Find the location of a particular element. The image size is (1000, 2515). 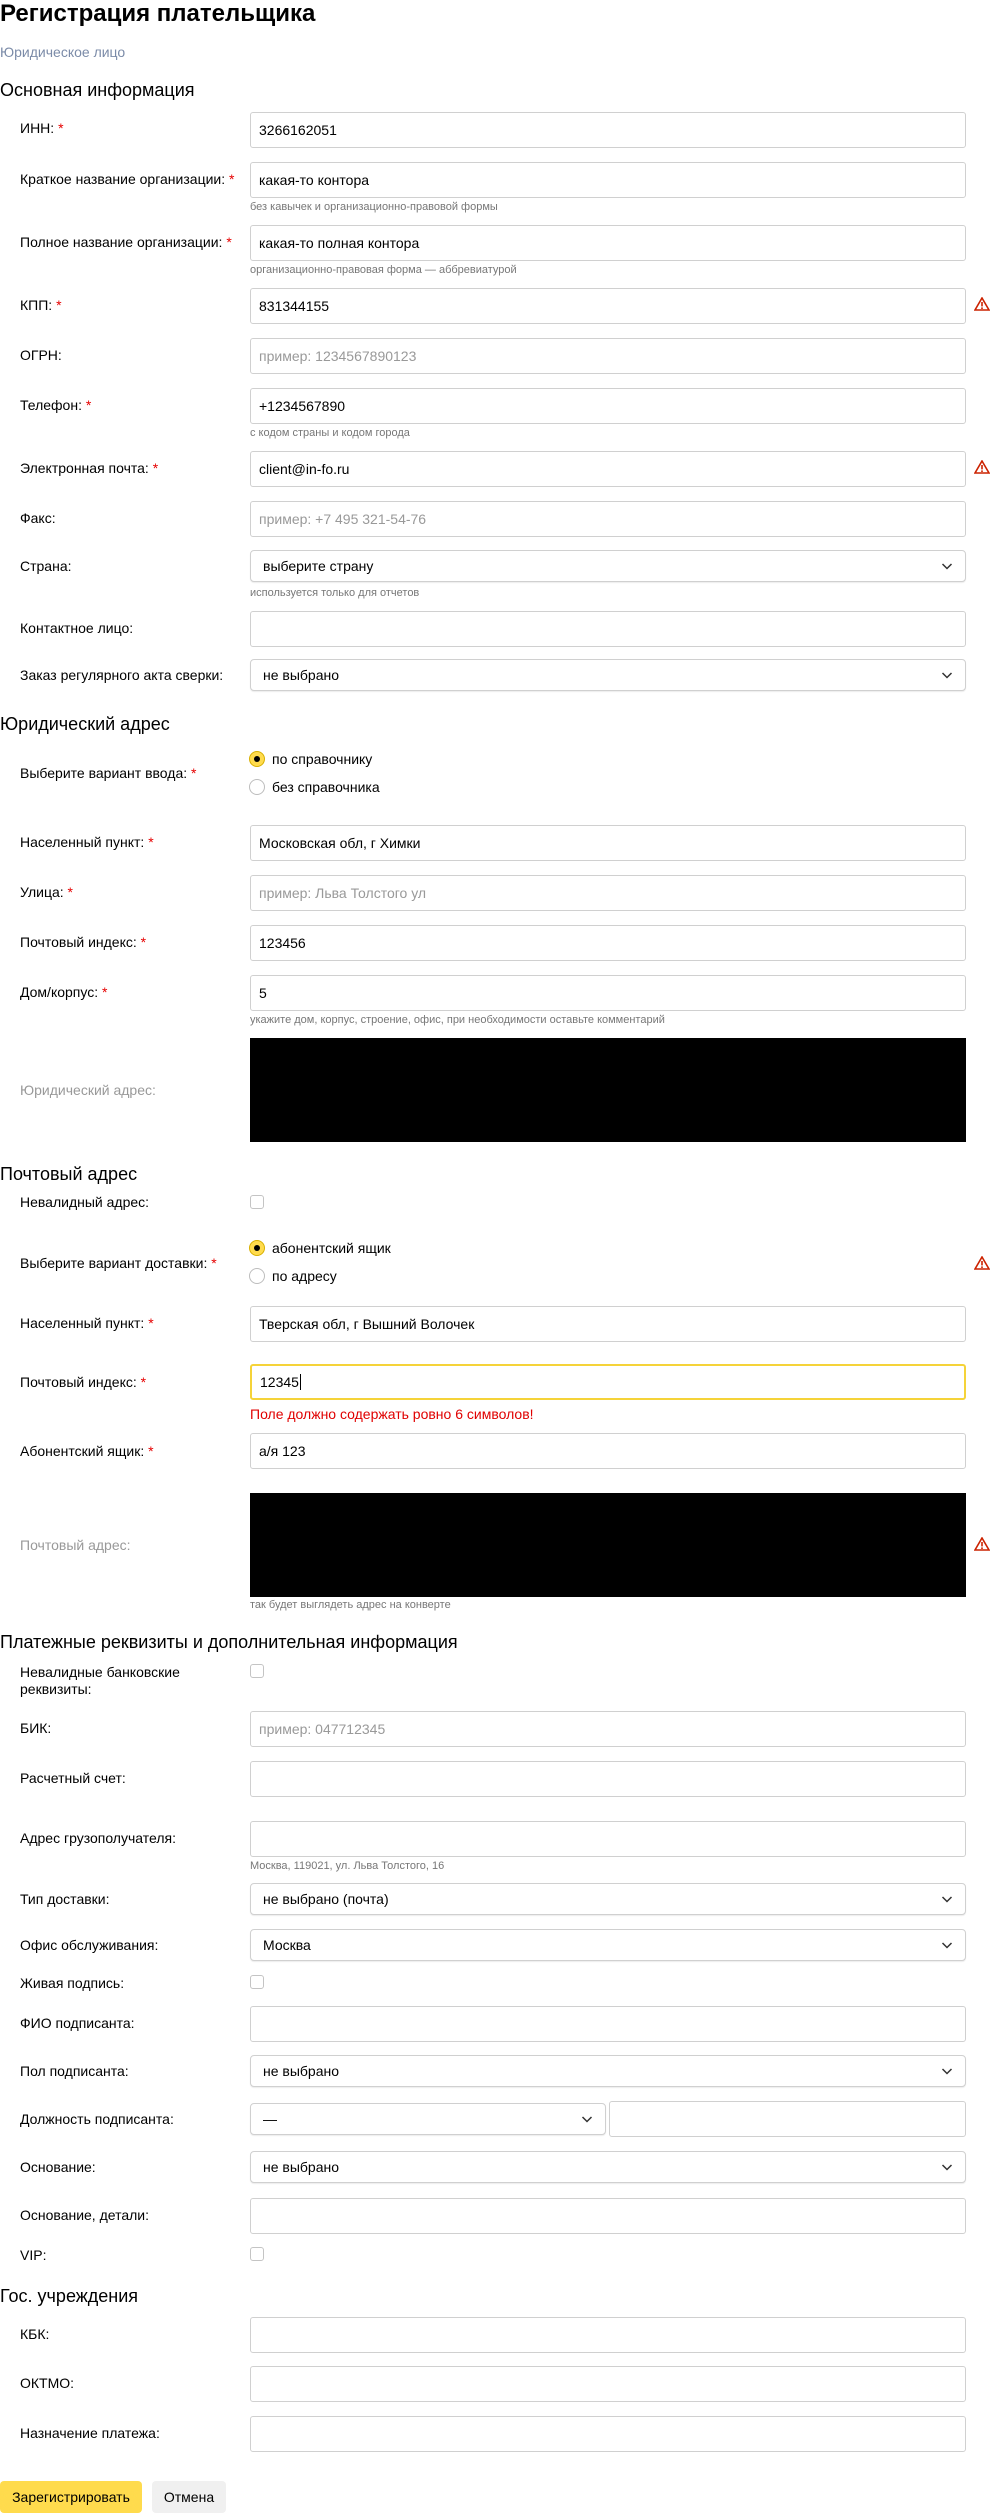

entity-type-link: Юридическое лицо is located at coordinates (62, 52).